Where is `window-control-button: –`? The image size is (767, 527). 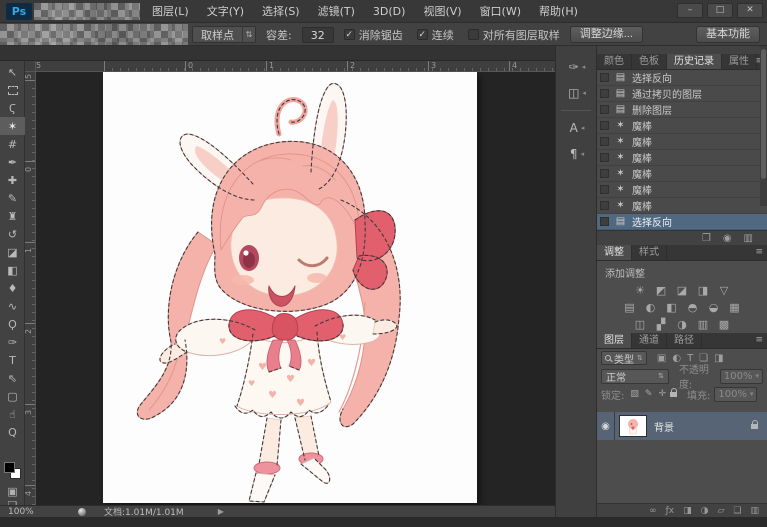 window-control-button: – is located at coordinates (690, 10).